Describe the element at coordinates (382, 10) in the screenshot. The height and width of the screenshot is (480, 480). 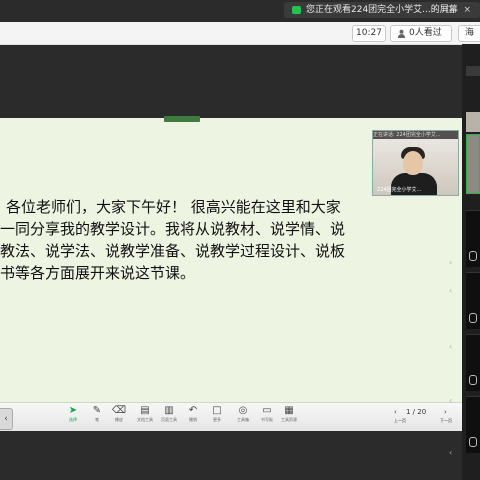
I see `screen-share-notice: 您正在观看224团完全小学艾...的屏幕 – □ ×` at that location.